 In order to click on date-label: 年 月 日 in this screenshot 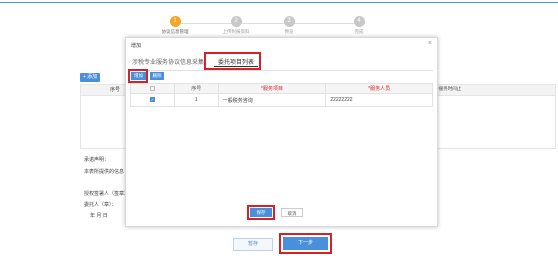, I will do `click(99, 216)`.